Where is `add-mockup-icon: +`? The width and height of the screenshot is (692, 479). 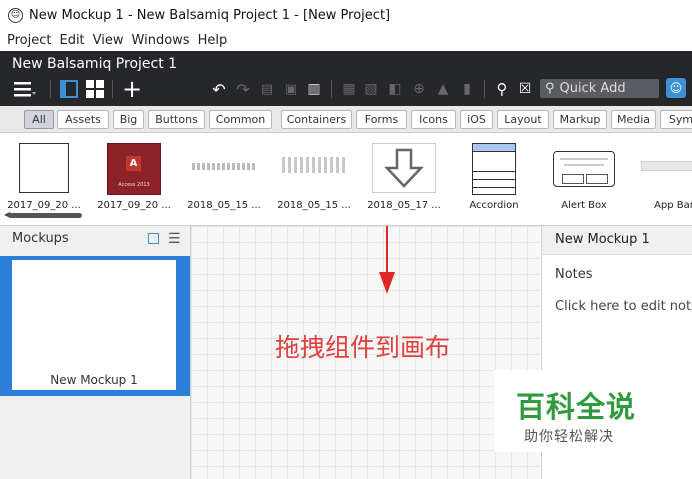 add-mockup-icon: + is located at coordinates (132, 89).